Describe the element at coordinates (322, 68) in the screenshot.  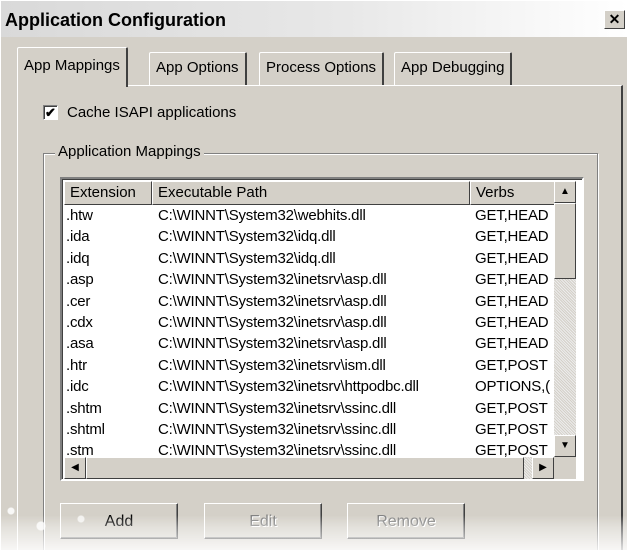
I see `tab-process-options: Process Options` at that location.